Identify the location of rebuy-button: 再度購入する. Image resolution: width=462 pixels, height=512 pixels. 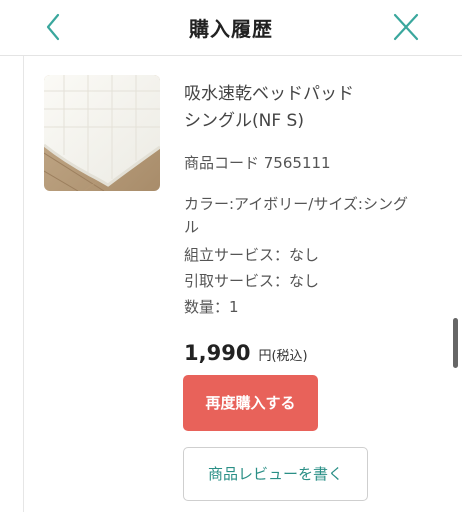
(250, 403).